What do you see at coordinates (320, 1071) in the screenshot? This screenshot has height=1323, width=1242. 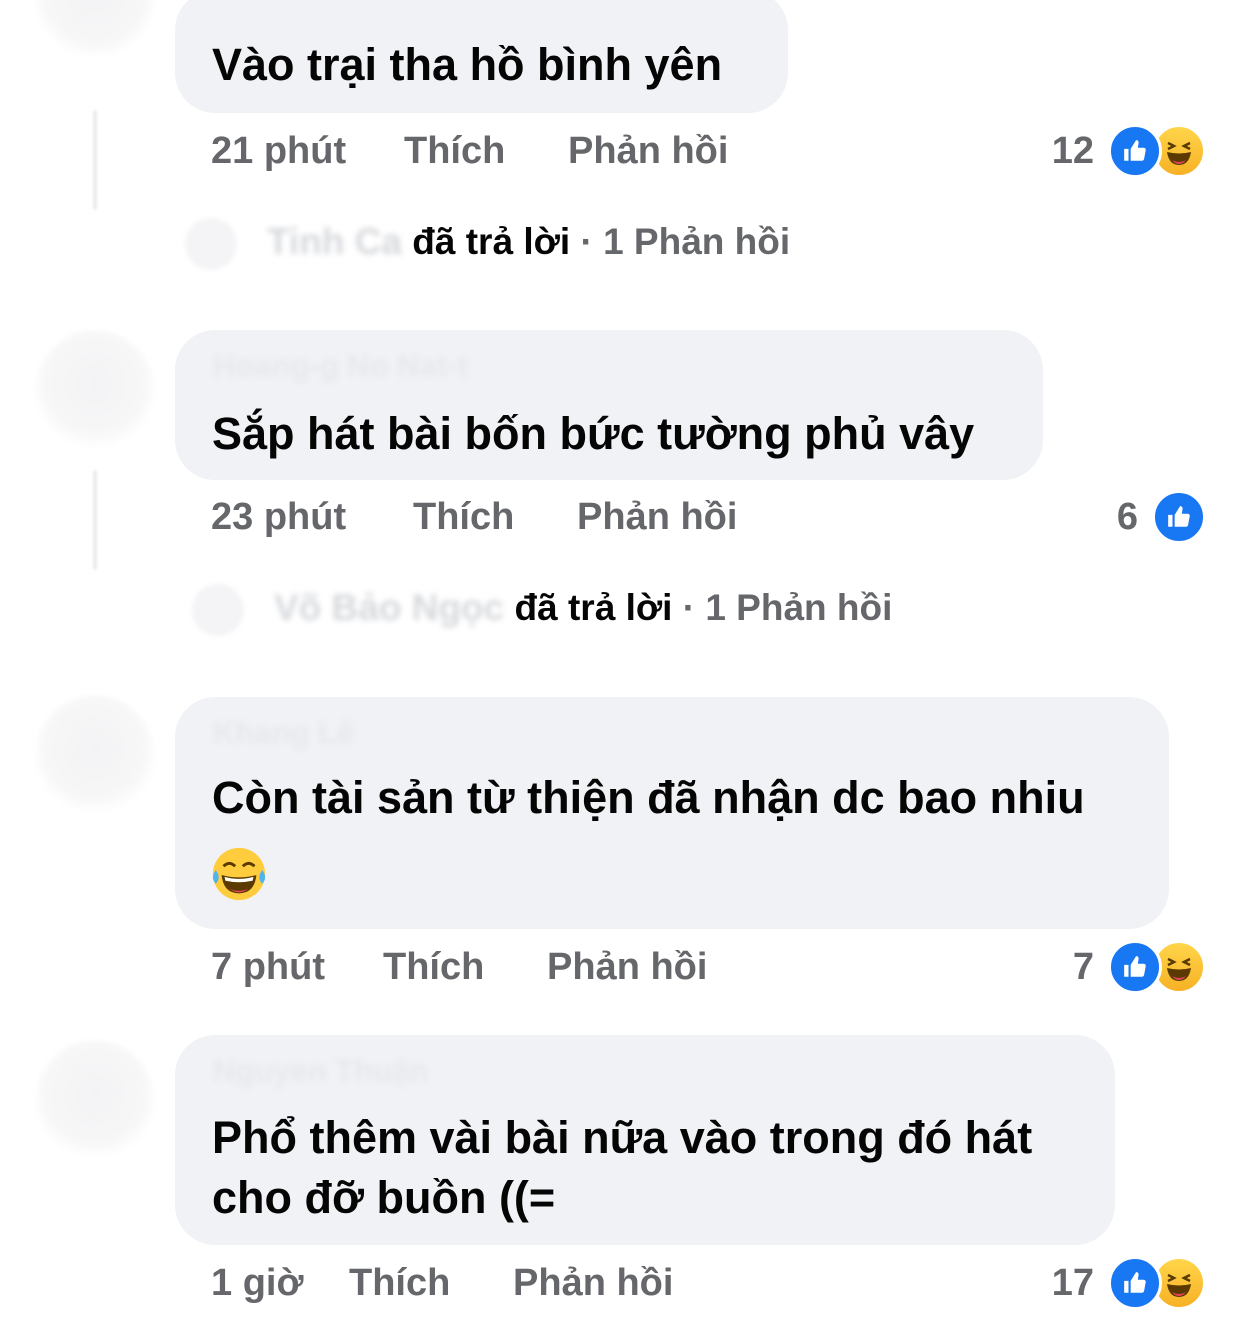 I see `comment-author: Nguyen Thuận` at bounding box center [320, 1071].